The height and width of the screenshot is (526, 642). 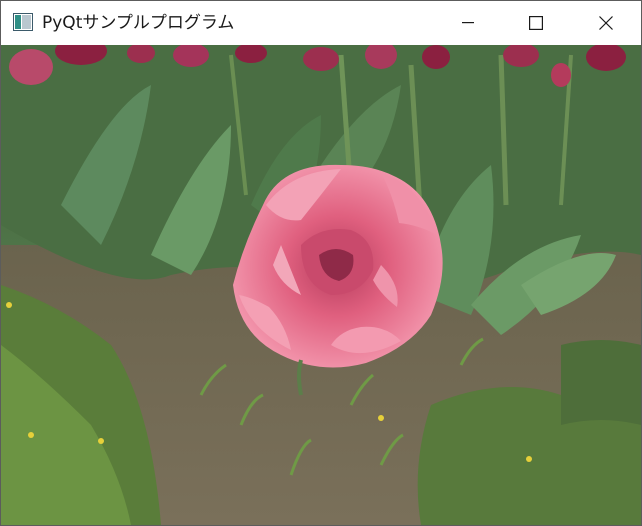 I want to click on title-bar: PyQtサンプルプログラム, so click(x=321, y=23).